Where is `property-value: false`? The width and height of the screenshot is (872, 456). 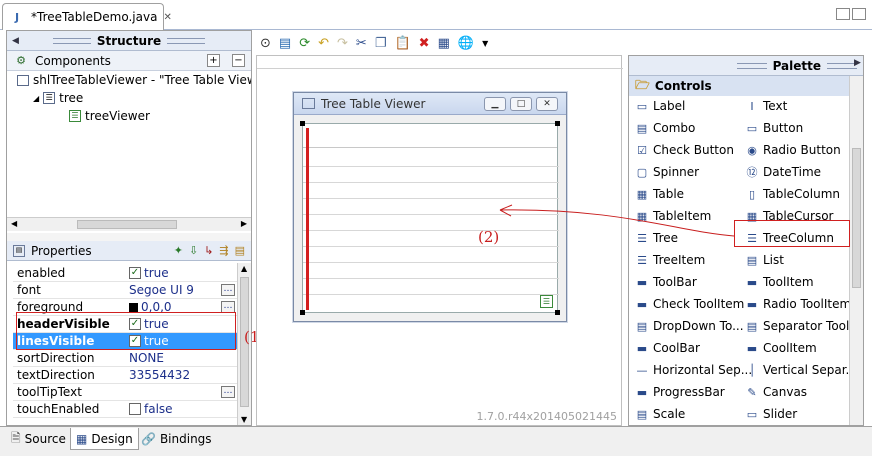 property-value: false is located at coordinates (183, 409).